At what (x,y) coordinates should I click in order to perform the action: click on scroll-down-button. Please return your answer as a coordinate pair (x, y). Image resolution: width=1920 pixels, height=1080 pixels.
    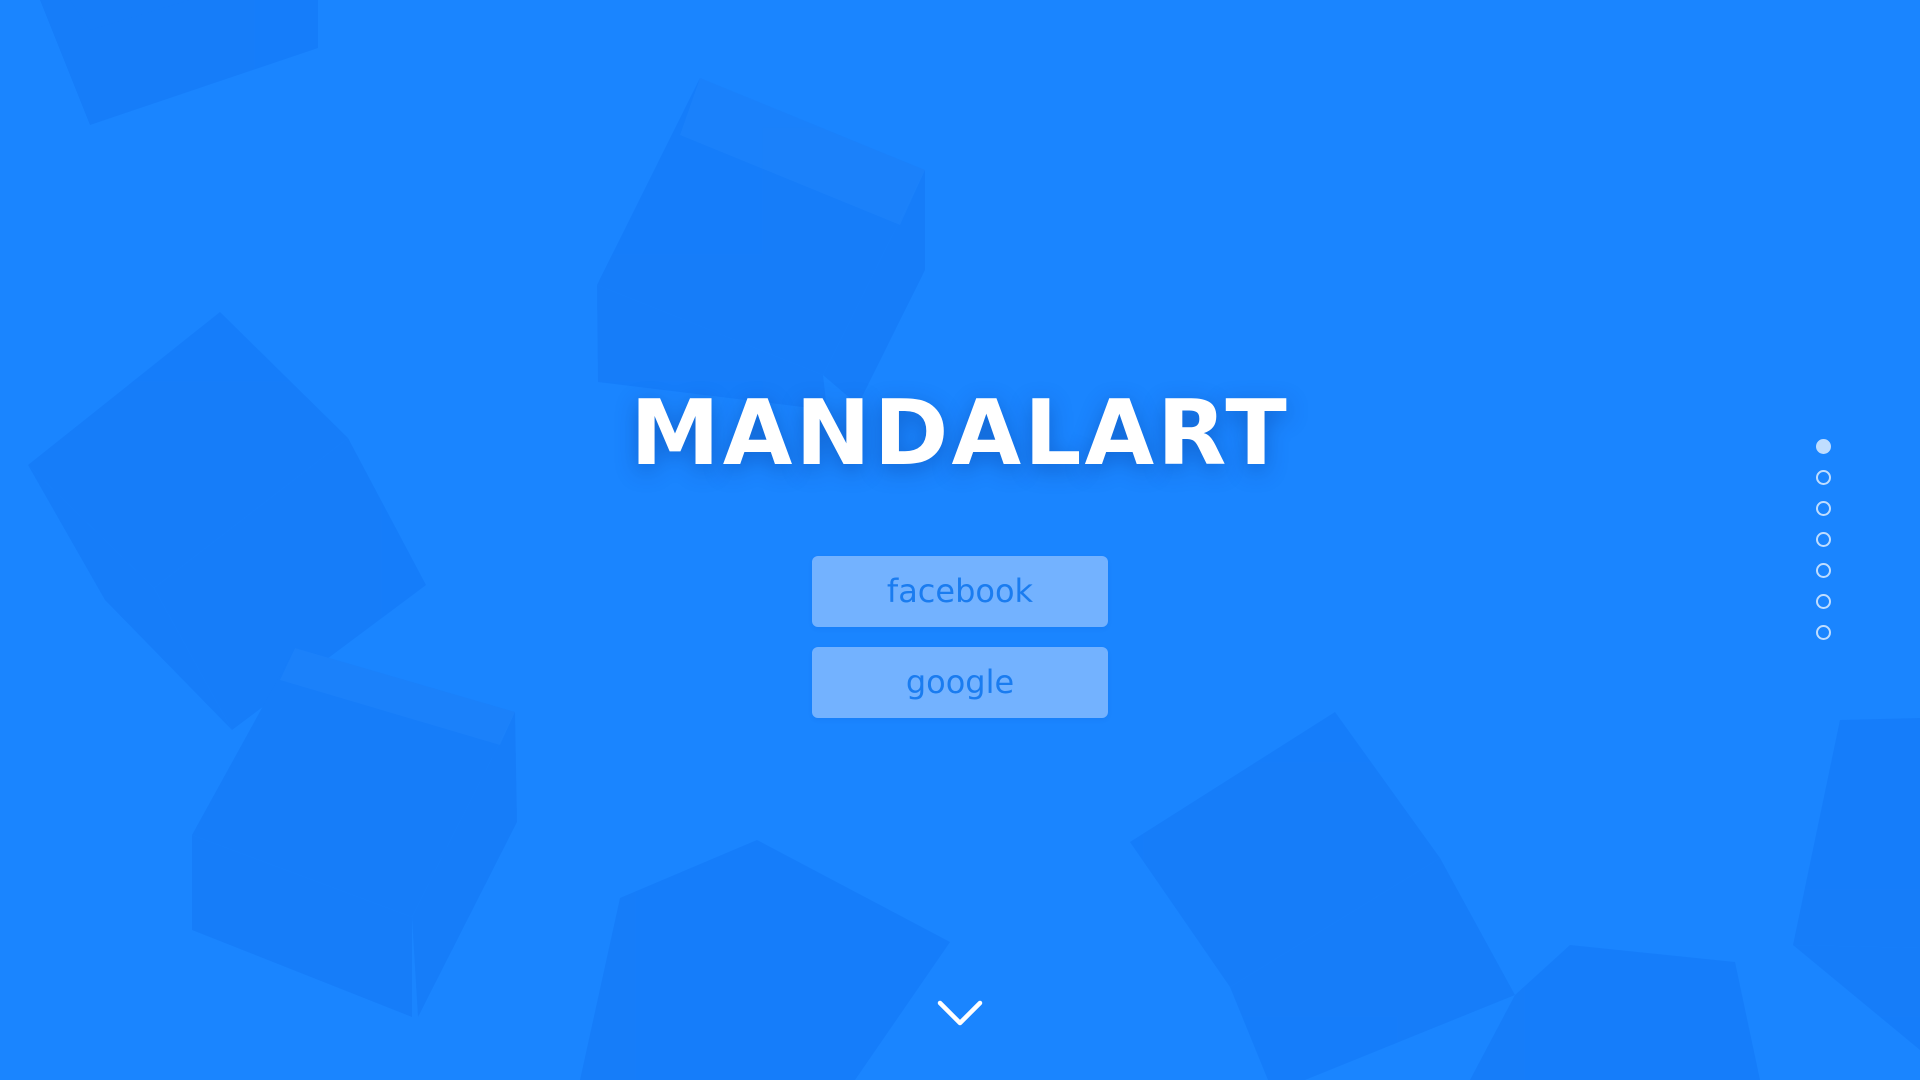
    Looking at the image, I should click on (960, 1013).